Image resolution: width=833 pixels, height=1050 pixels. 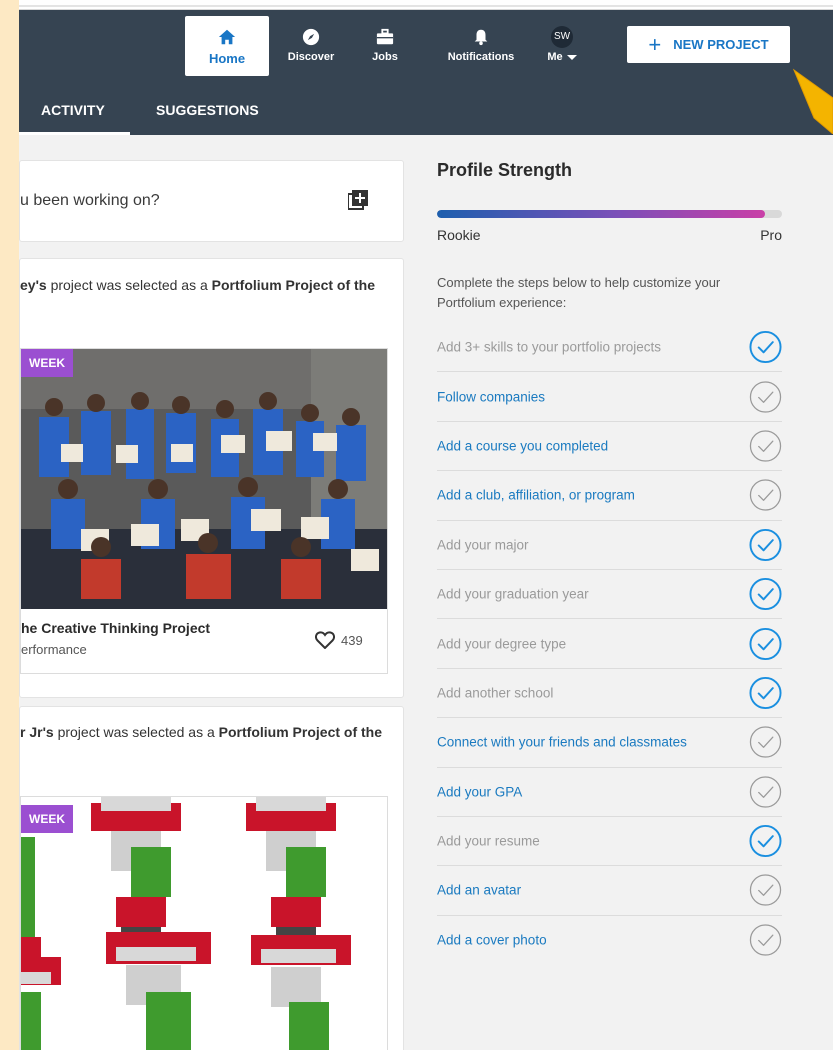 What do you see at coordinates (481, 57) in the screenshot?
I see `nav-notifications-label: Notifications` at bounding box center [481, 57].